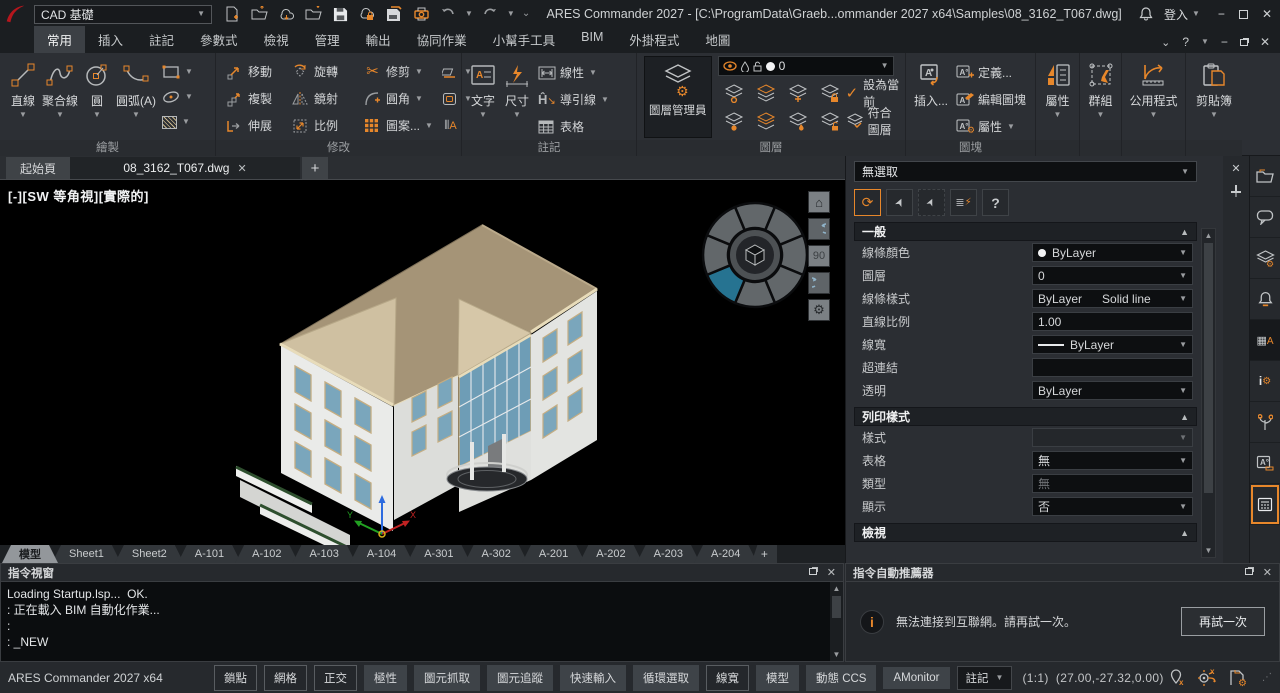 This screenshot has height=693, width=1280. I want to click on redo-menu-chevron-icon: ▼, so click(511, 14).